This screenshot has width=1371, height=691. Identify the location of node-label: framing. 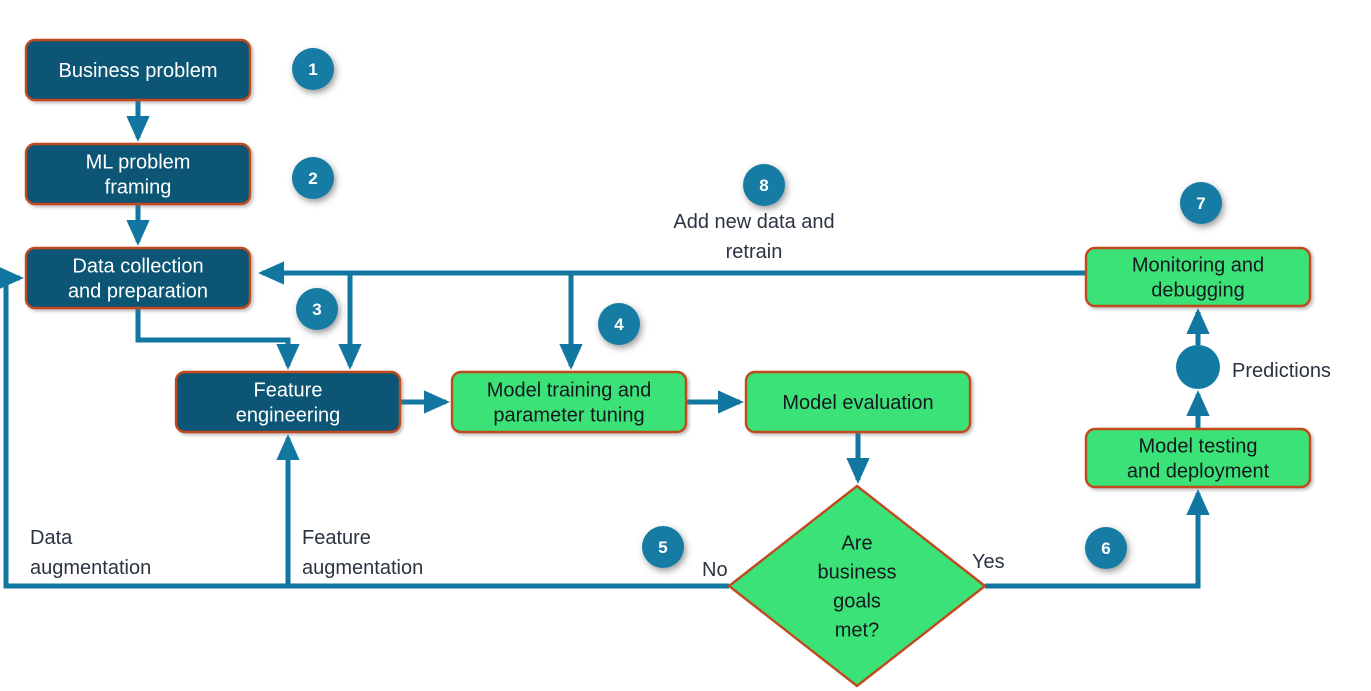
(138, 188).